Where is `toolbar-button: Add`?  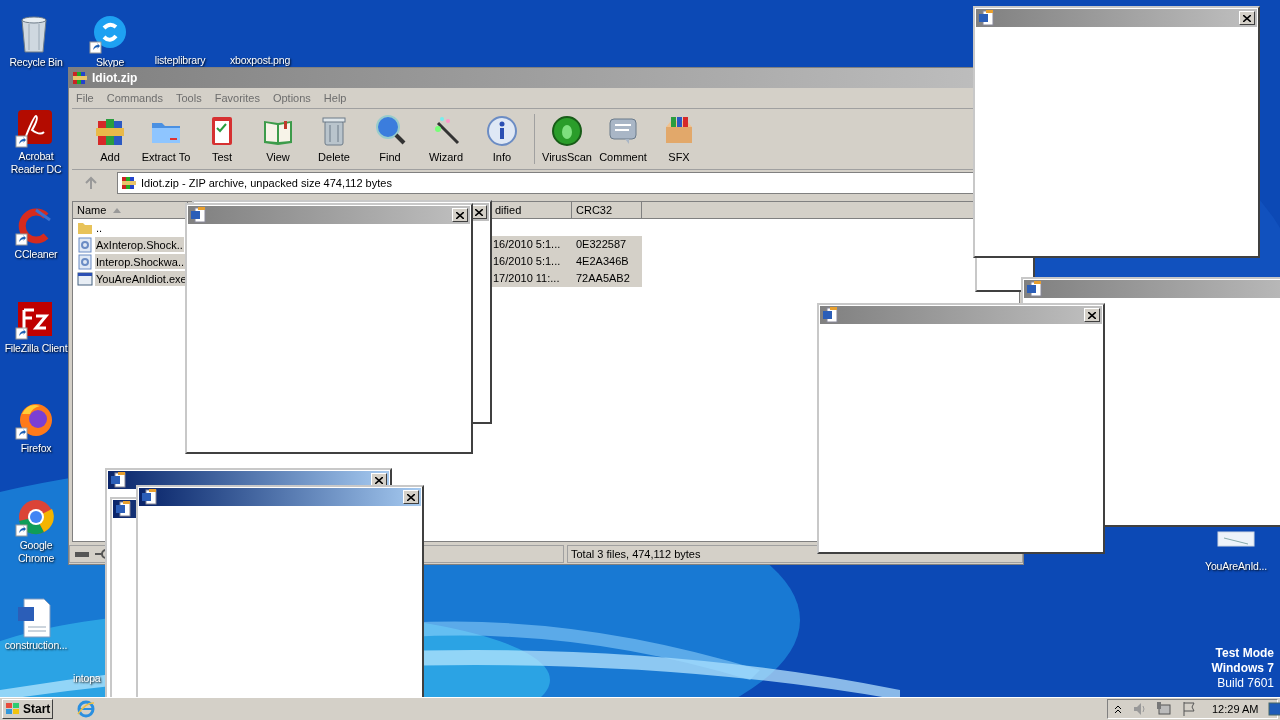
toolbar-button: Add is located at coordinates (110, 139).